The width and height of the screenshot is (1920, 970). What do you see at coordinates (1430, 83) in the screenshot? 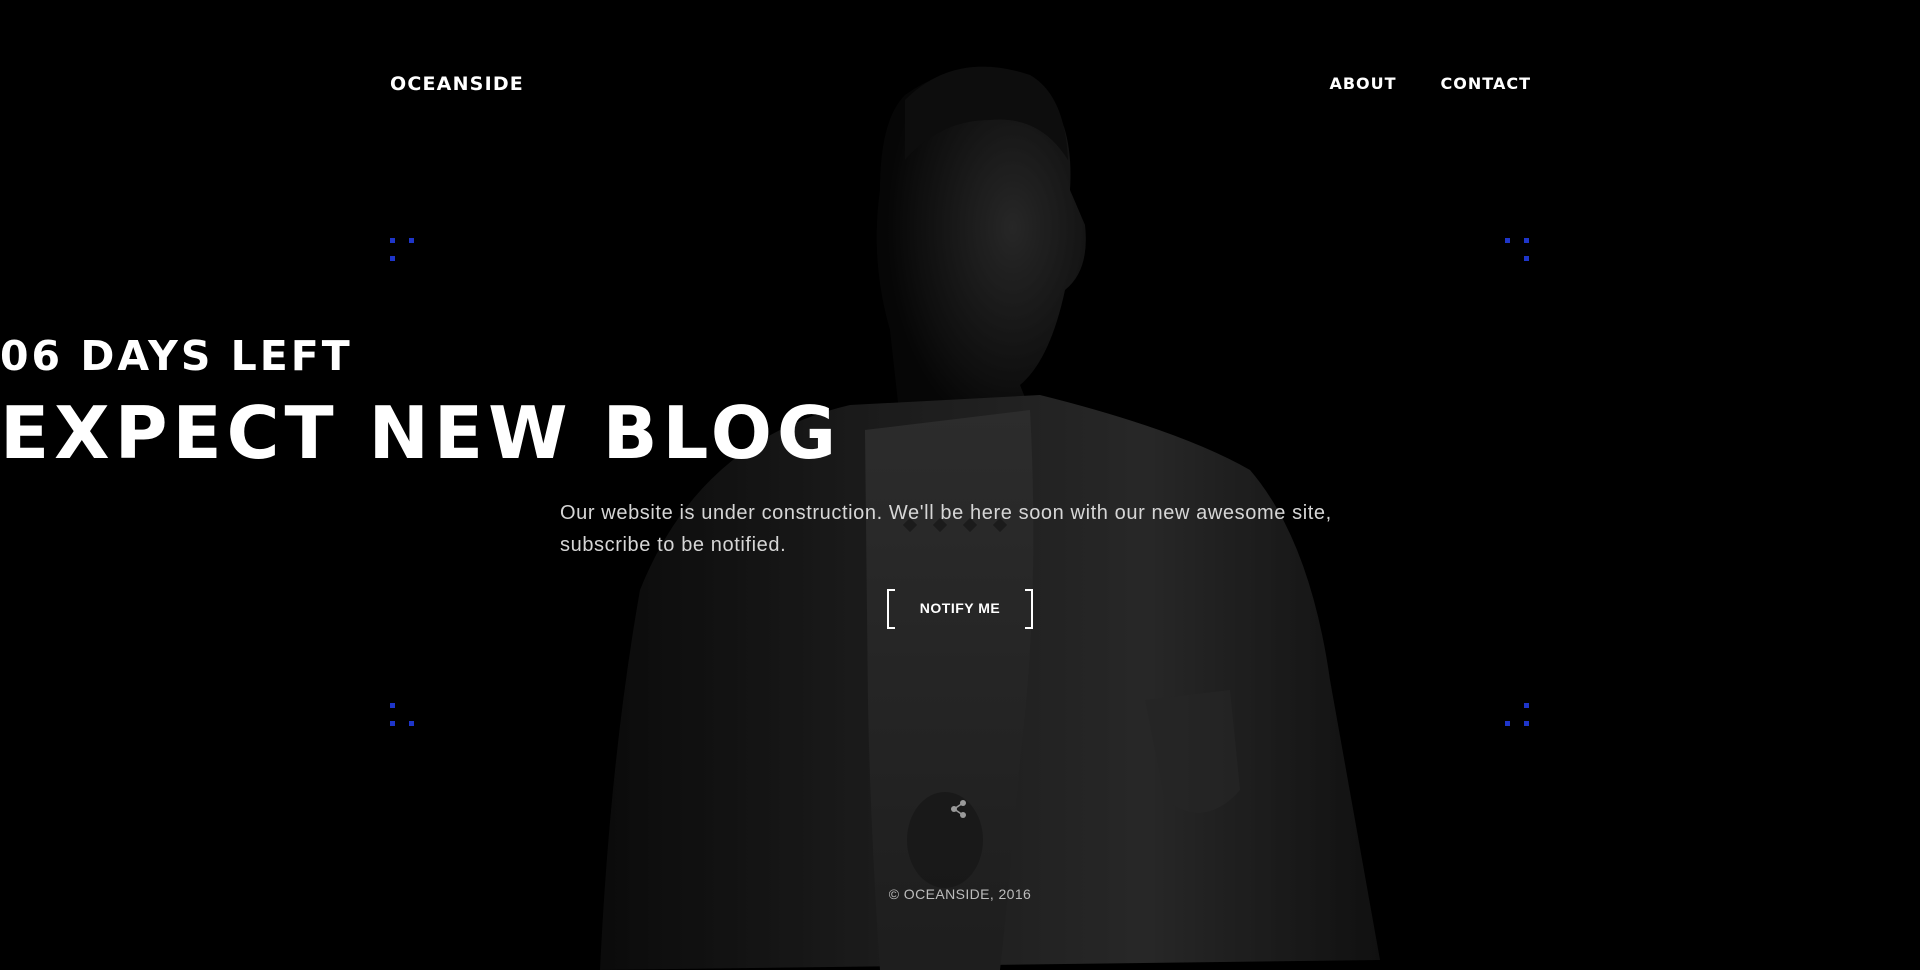
I see `main-nav: ABOUT CONTACT` at bounding box center [1430, 83].